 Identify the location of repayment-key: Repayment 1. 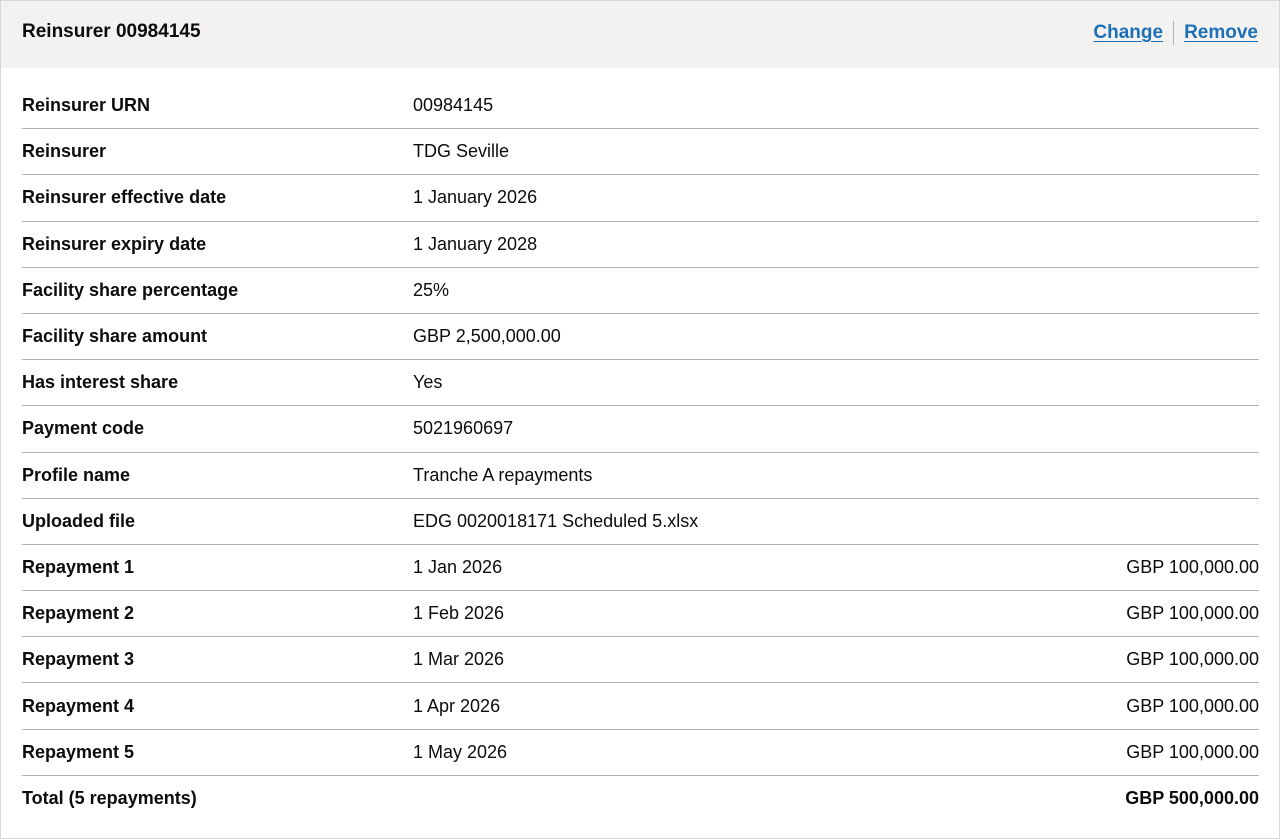
(78, 566).